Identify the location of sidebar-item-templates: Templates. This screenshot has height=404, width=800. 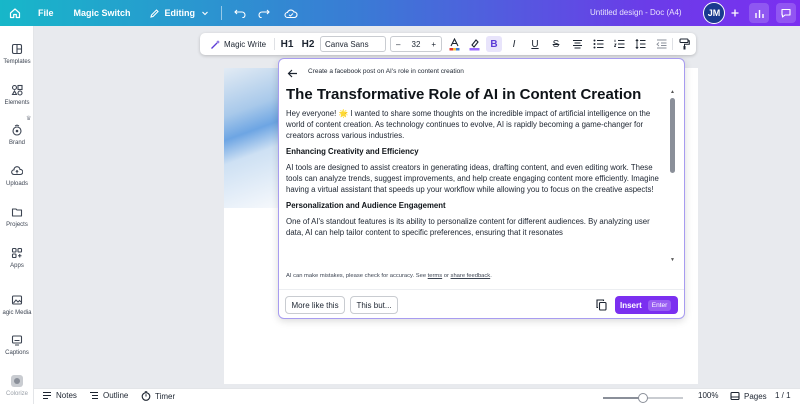
(17, 53).